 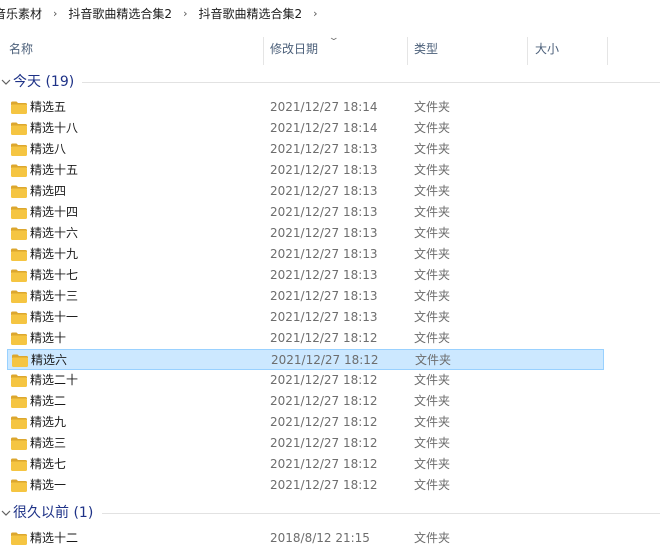 What do you see at coordinates (54, 296) in the screenshot?
I see `file-name: 精选十三` at bounding box center [54, 296].